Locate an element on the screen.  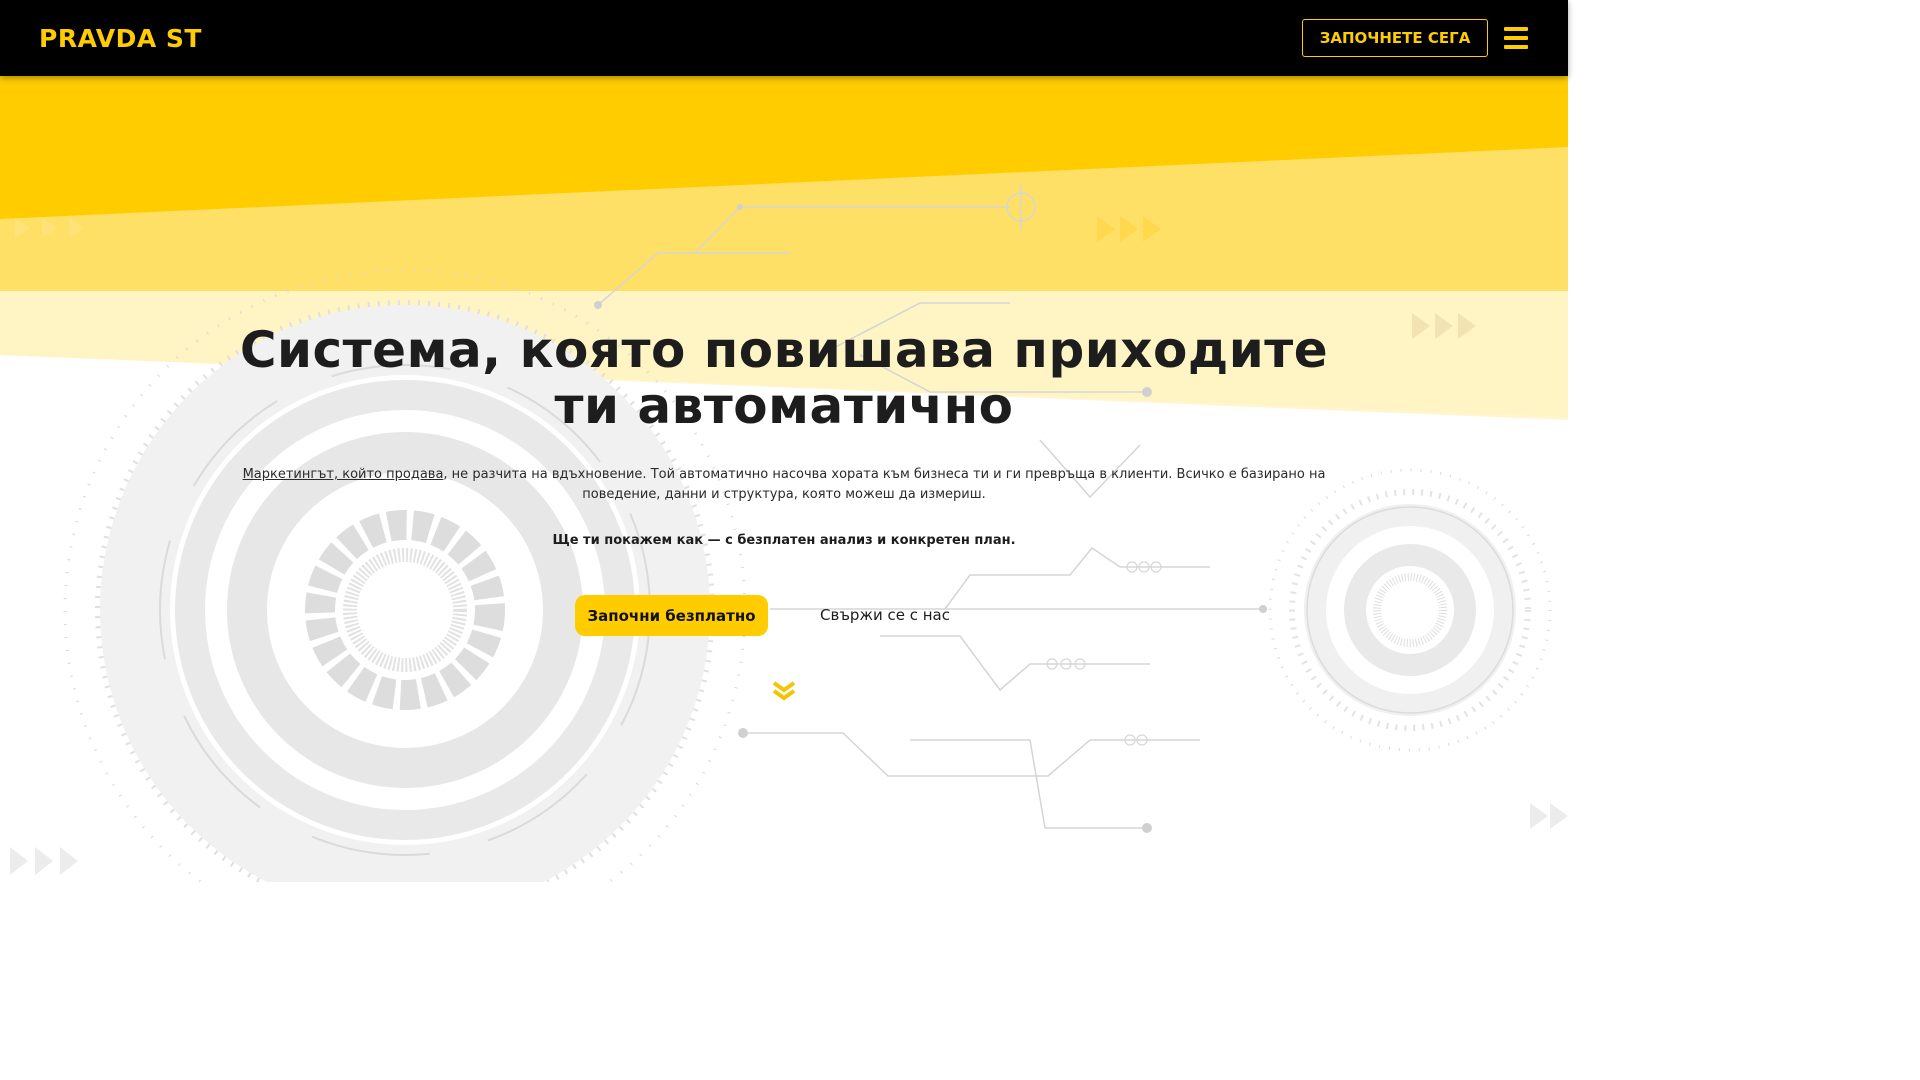
site-header: PRAVDA ST ЗАПОЧНЕТЕ СЕГА is located at coordinates (784, 38).